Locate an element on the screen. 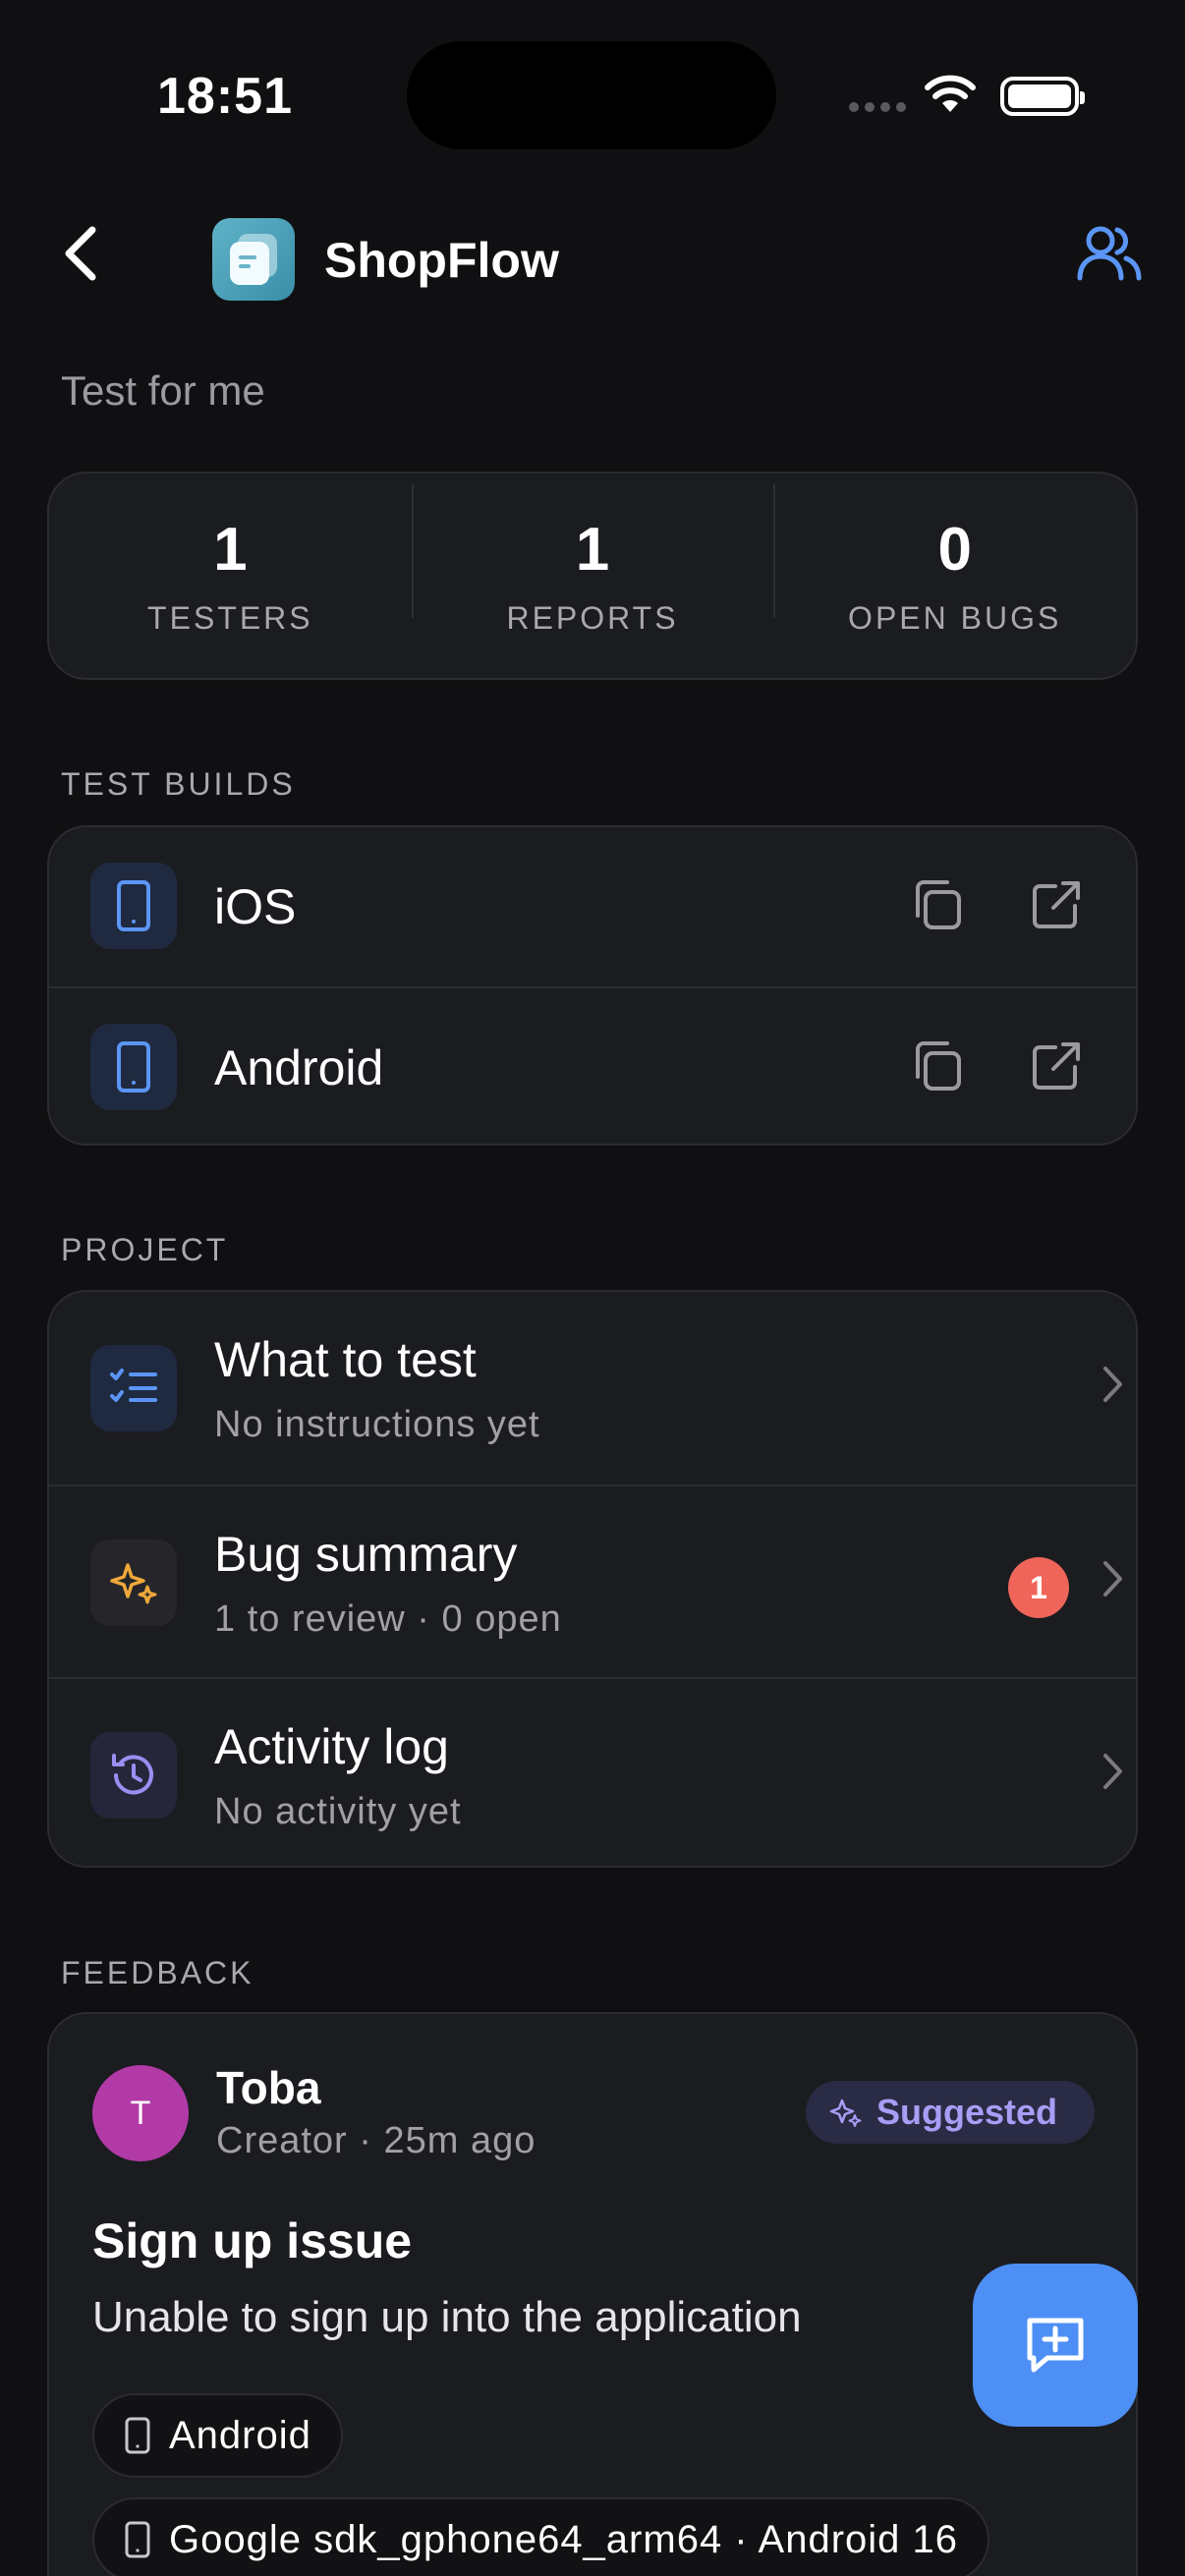 This screenshot has width=1185, height=2576. section-label-project: PROJECT is located at coordinates (145, 1249).